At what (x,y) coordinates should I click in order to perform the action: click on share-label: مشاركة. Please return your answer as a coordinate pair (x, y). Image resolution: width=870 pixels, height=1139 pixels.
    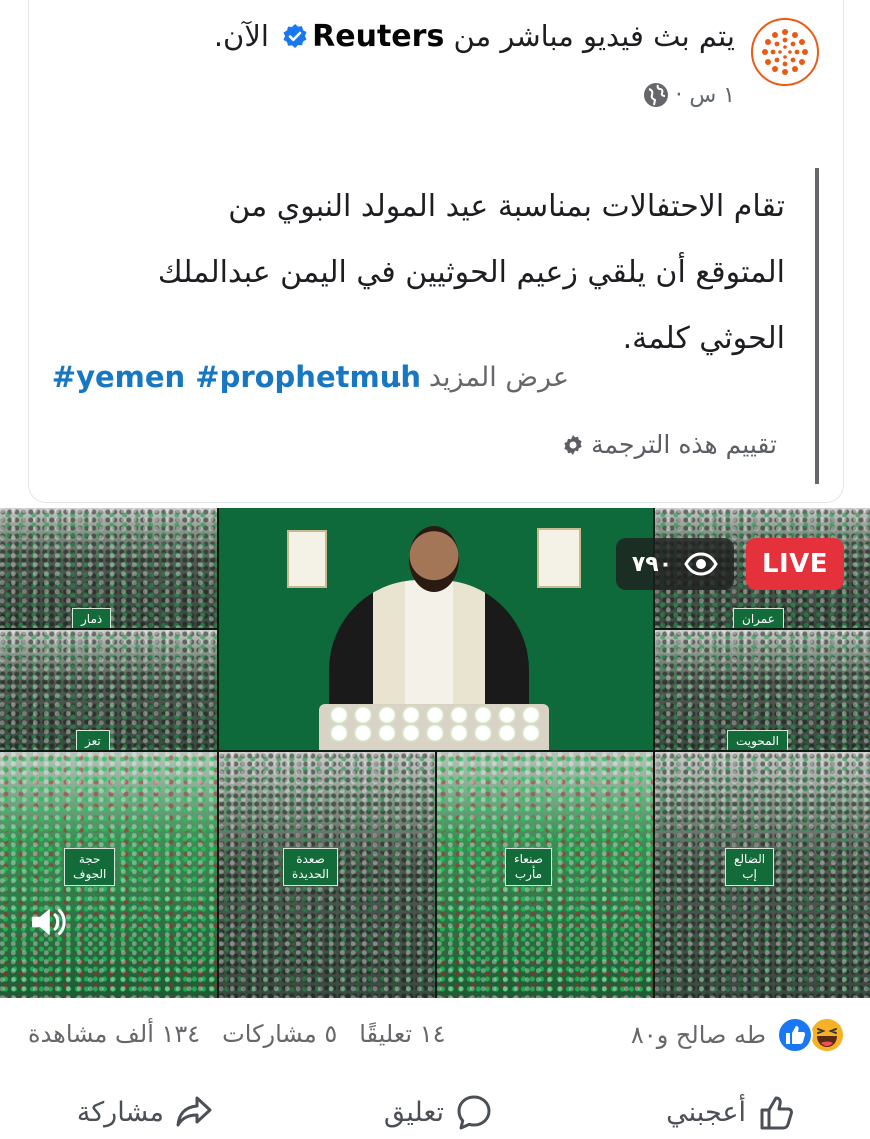
    Looking at the image, I should click on (120, 1112).